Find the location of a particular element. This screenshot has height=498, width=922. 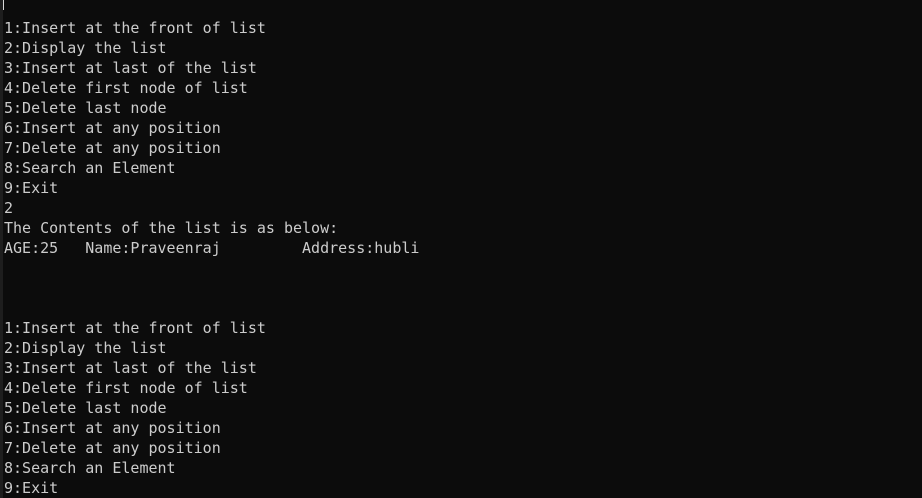

user-input-line: 2 is located at coordinates (9, 208).